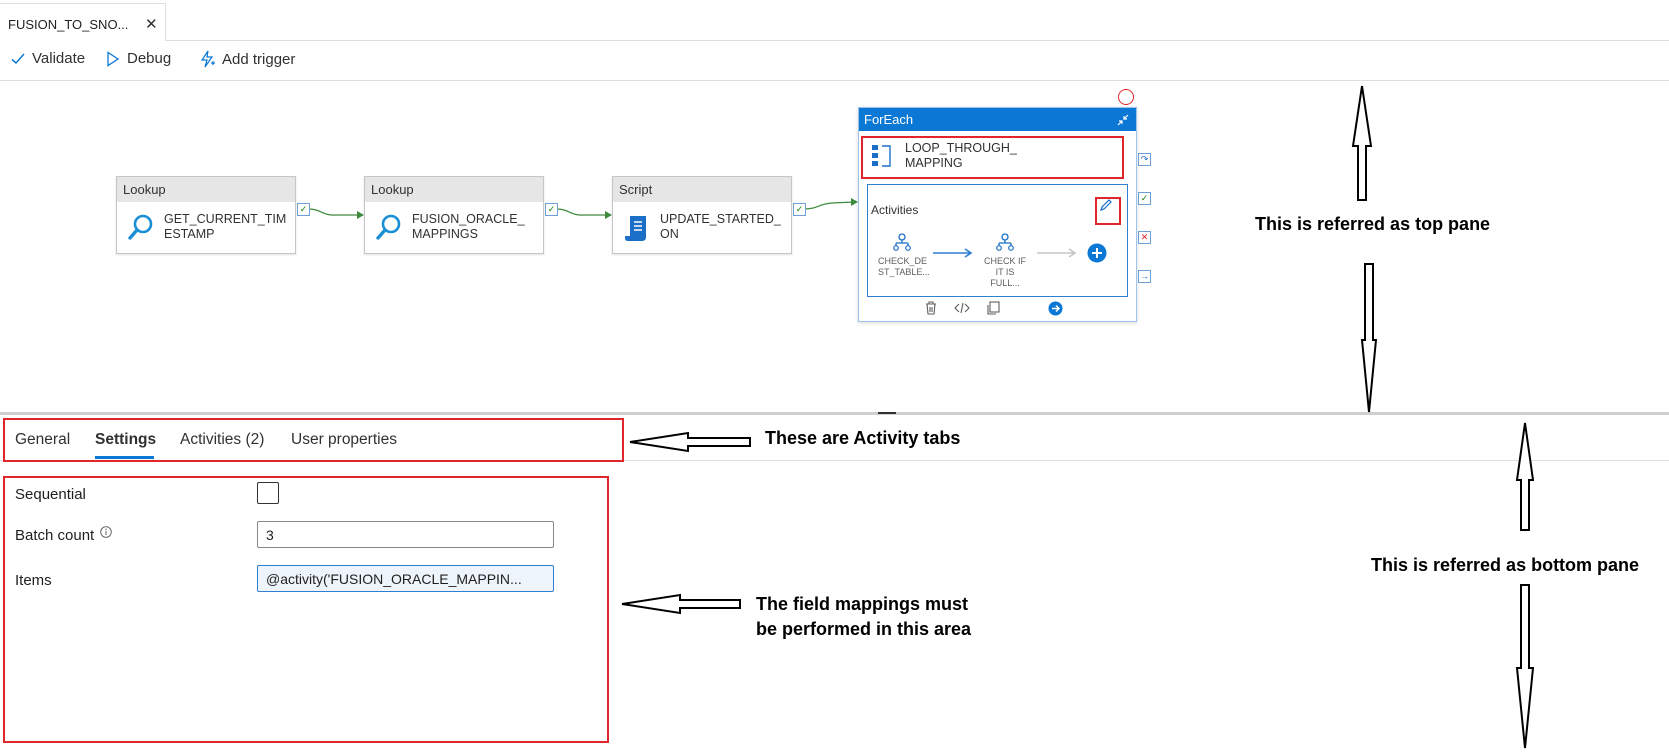 This screenshot has height=754, width=1669. What do you see at coordinates (864, 629) in the screenshot?
I see `field-mappings-line2: be performed in this area` at bounding box center [864, 629].